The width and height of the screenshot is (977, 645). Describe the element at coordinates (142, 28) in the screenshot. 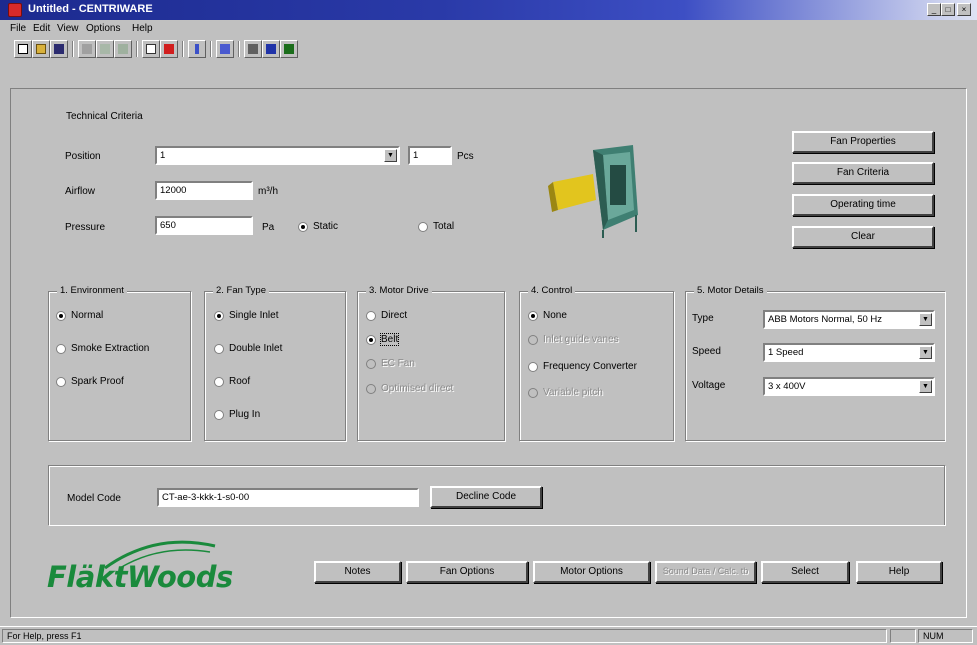

I see `menu-help: Help` at that location.